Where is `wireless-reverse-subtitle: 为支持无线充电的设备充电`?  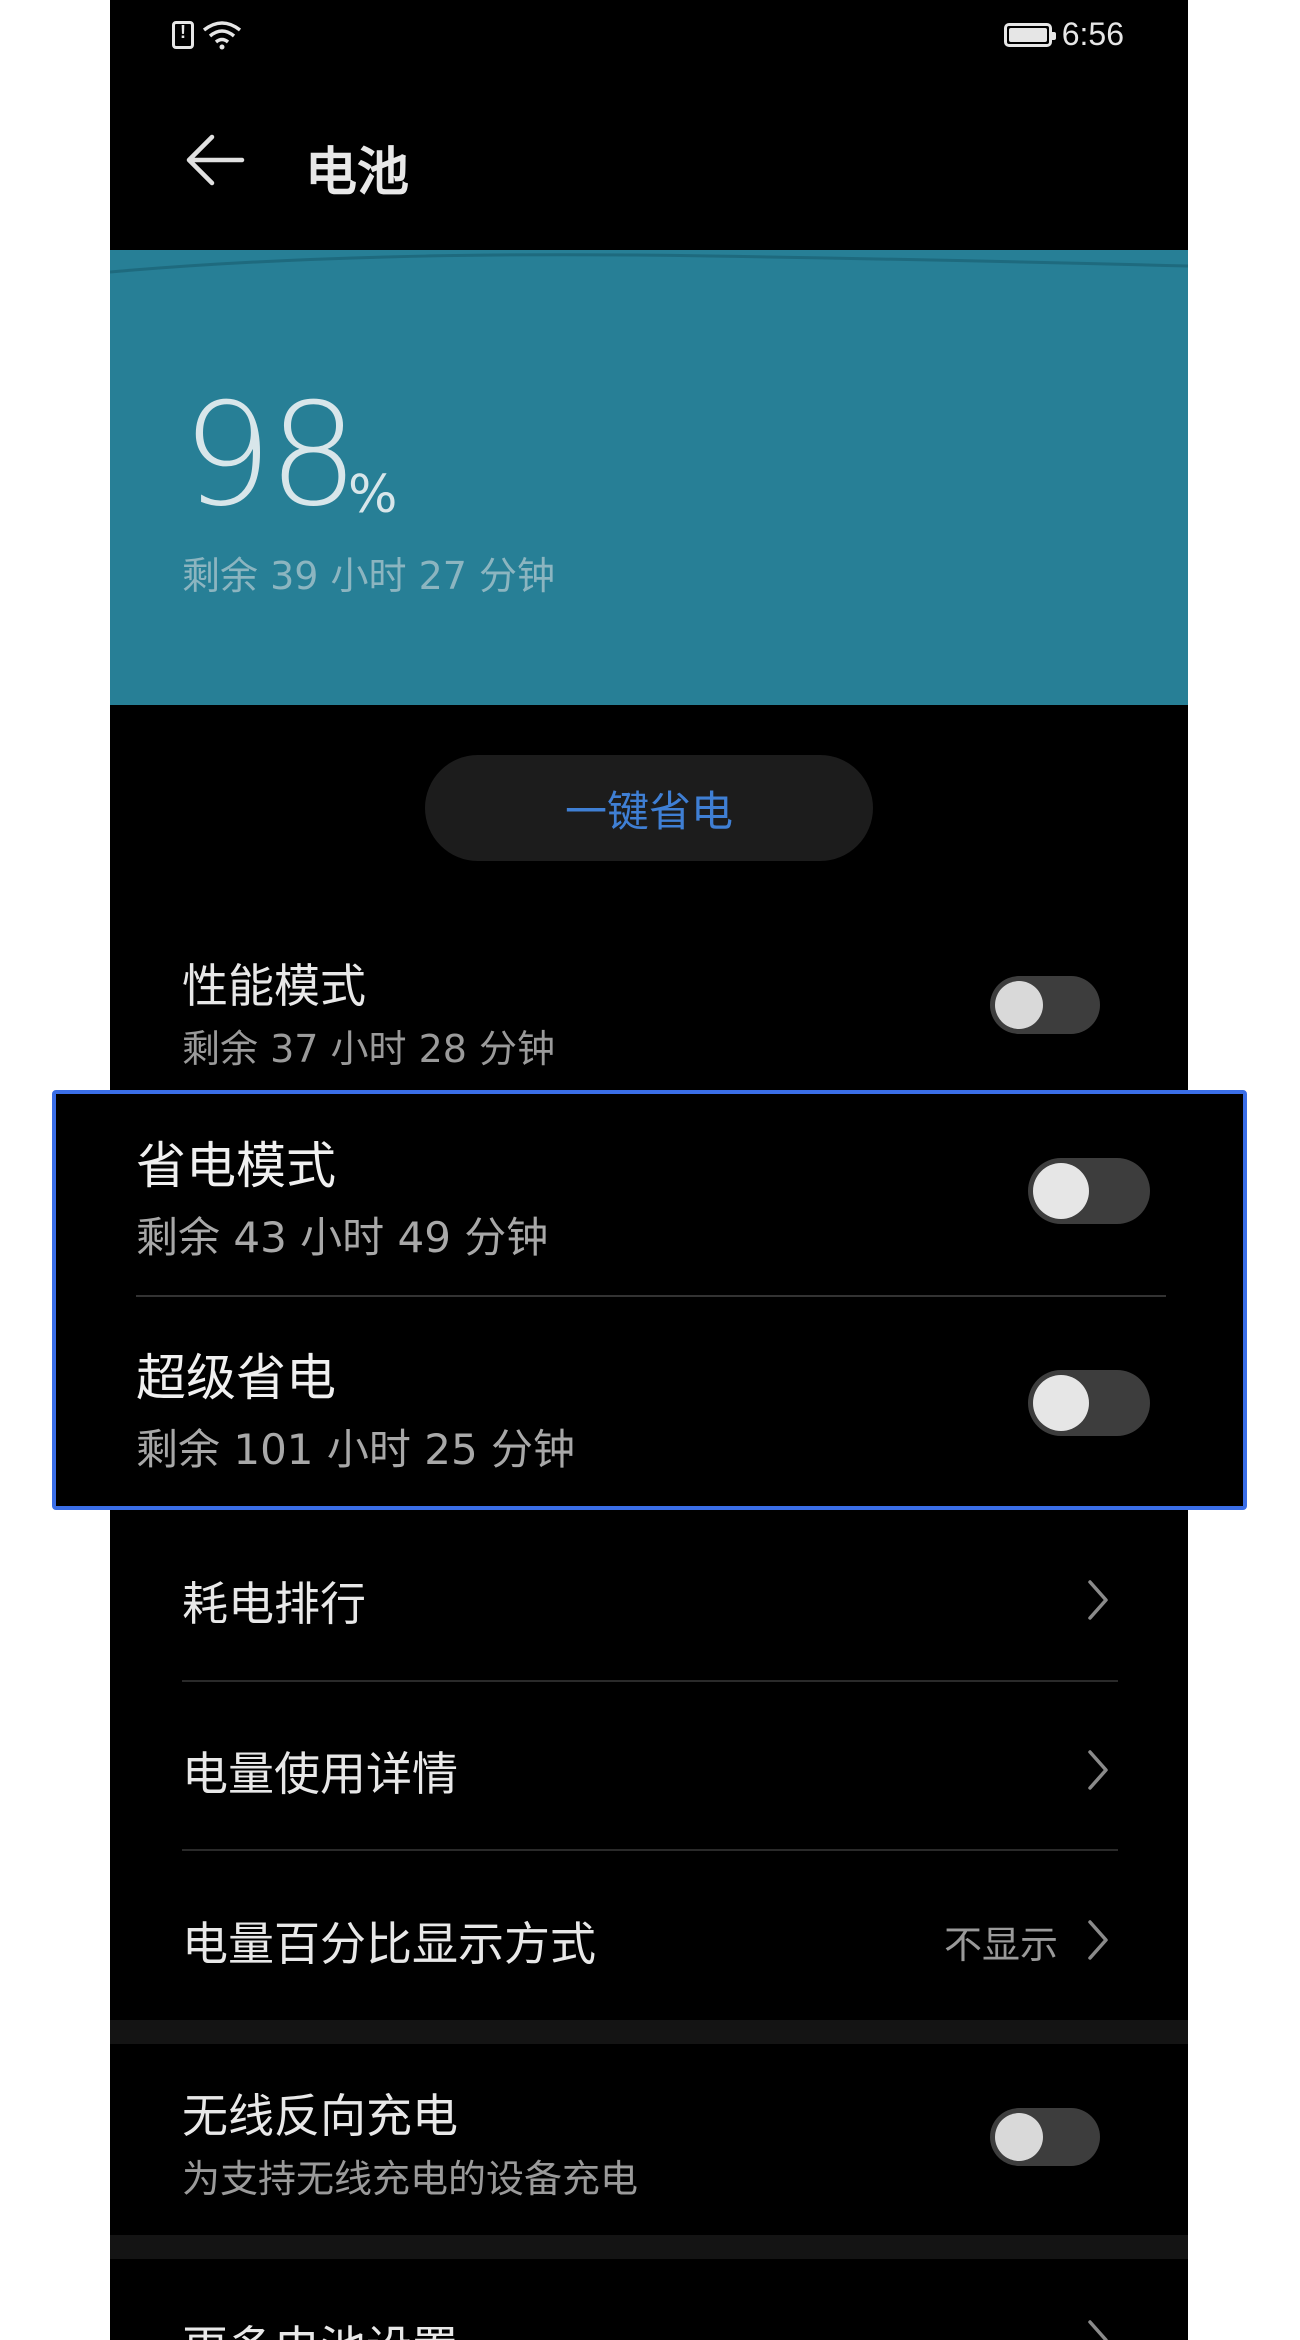
wireless-reverse-subtitle: 为支持无线充电的设备充电 is located at coordinates (410, 2179).